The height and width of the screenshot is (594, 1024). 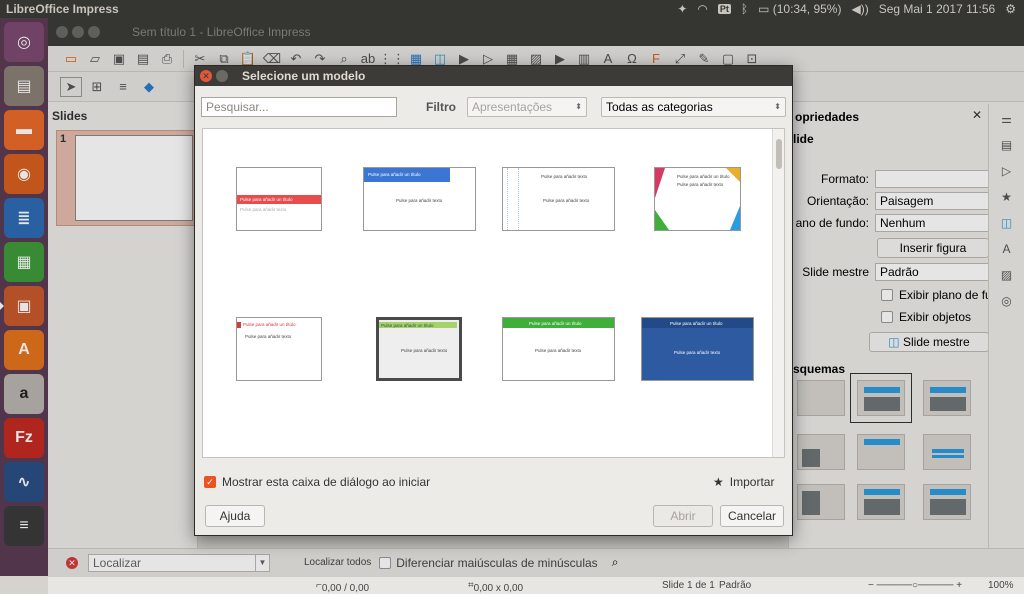 I want to click on size-readout: ⌗ 0,00 x 0,00, so click(x=496, y=587).